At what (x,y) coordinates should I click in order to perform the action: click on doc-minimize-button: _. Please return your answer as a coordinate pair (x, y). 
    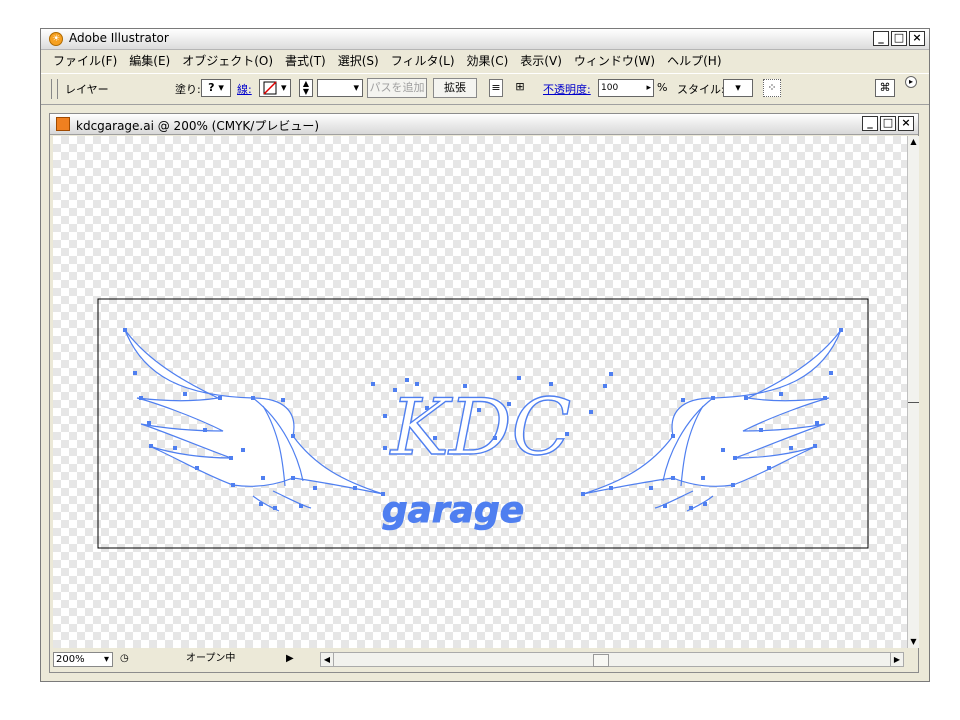
    Looking at the image, I should click on (870, 123).